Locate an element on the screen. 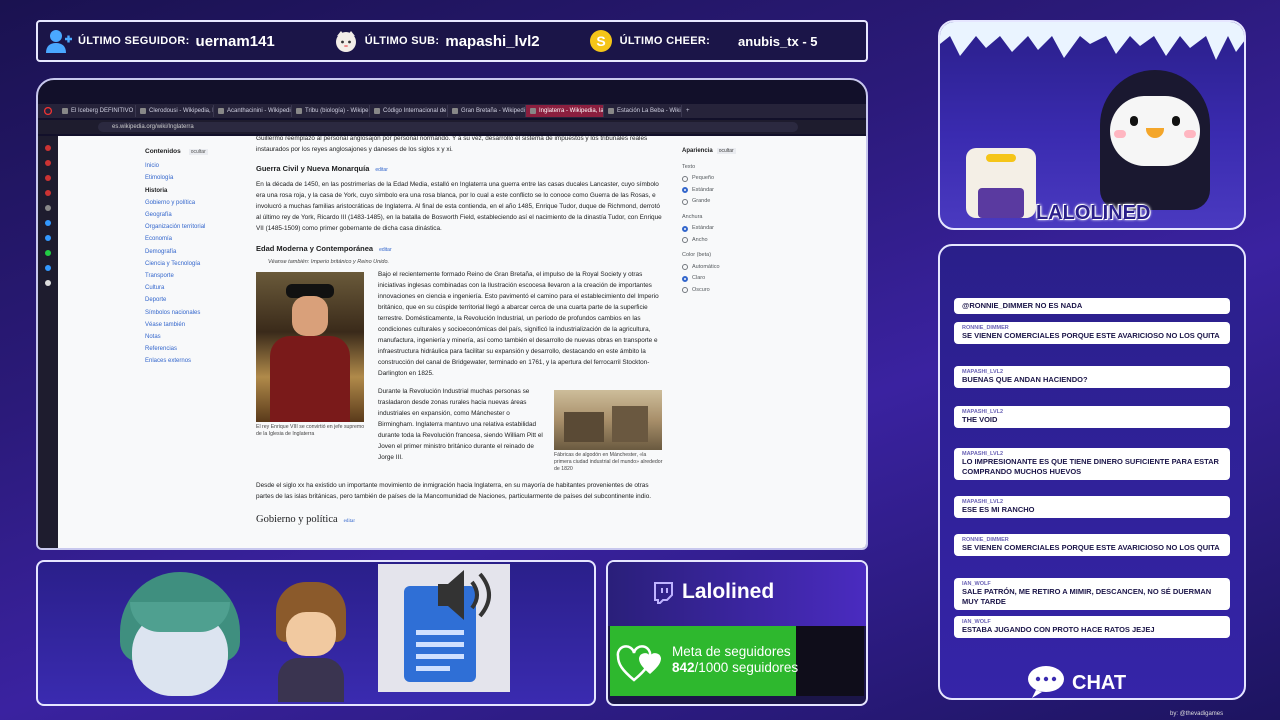  goal-count: 842/1000 seguidores is located at coordinates (735, 667).